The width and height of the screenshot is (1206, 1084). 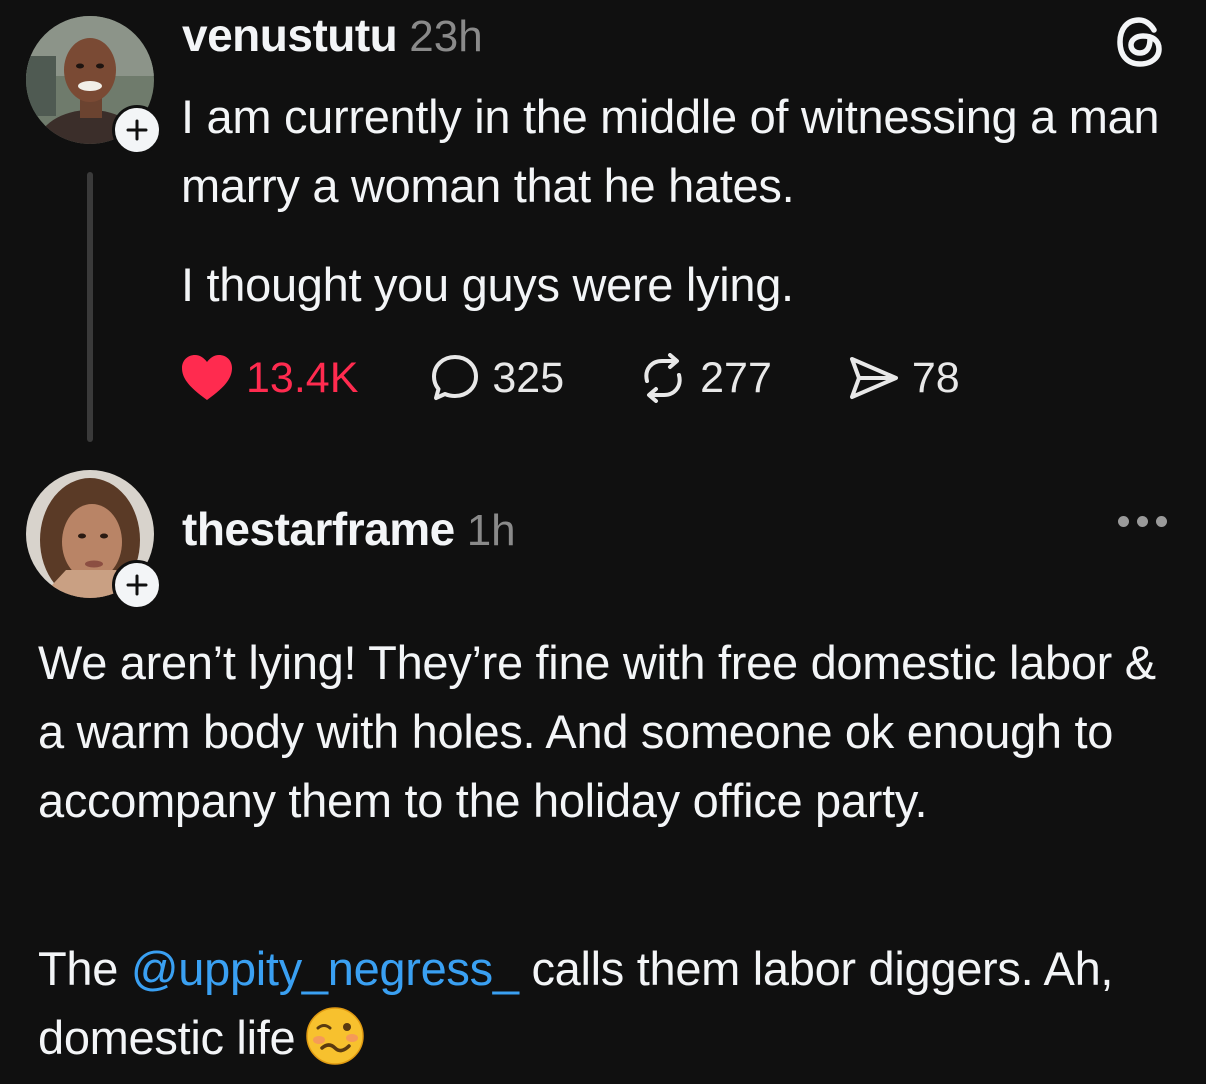 What do you see at coordinates (487, 284) in the screenshot?
I see `post-text-line: I thought you guys were lying.` at bounding box center [487, 284].